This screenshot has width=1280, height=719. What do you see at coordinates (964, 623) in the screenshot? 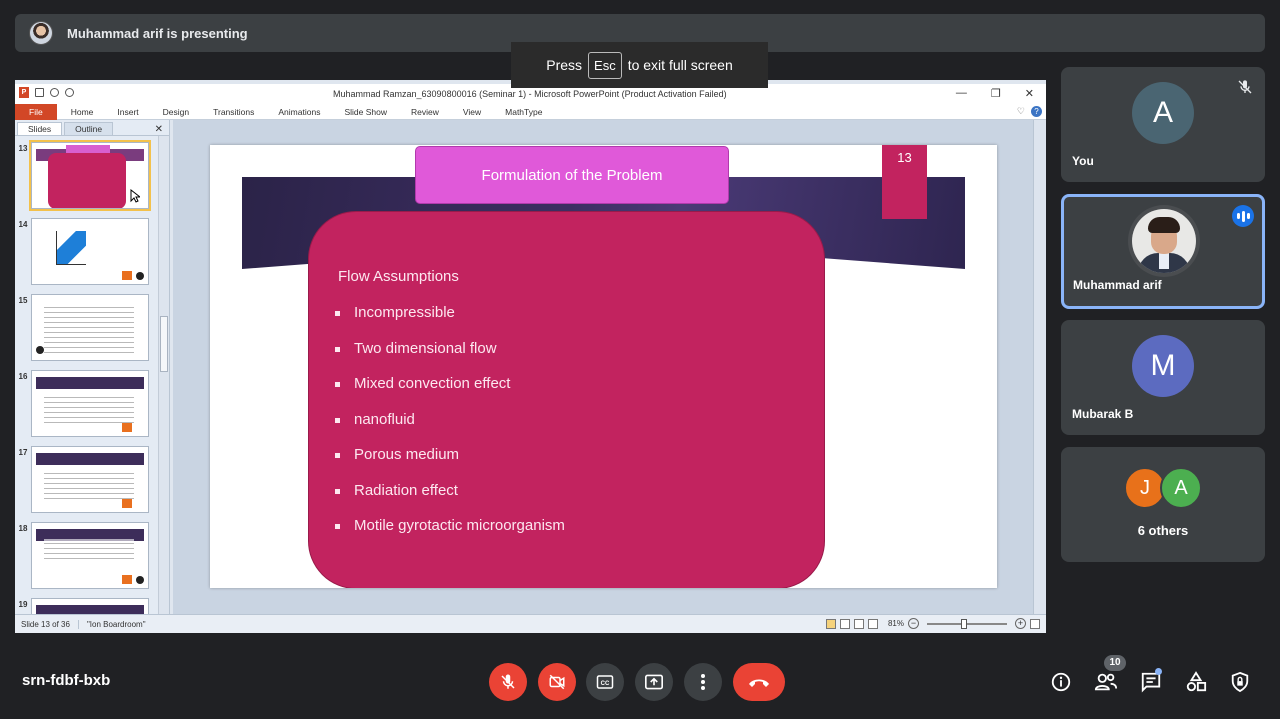
I see `zoom-slider-knob` at bounding box center [964, 623].